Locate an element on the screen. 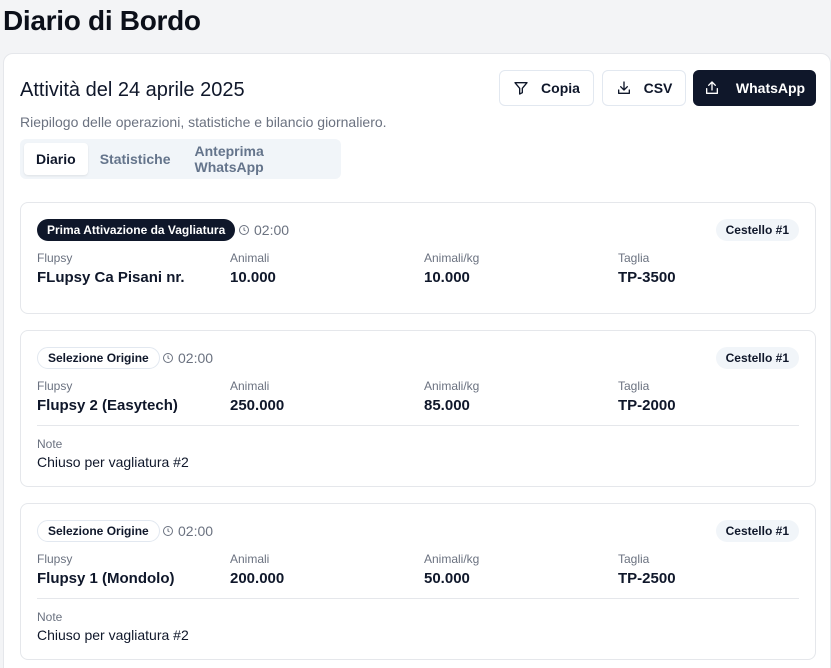  filter-icon is located at coordinates (521, 88).